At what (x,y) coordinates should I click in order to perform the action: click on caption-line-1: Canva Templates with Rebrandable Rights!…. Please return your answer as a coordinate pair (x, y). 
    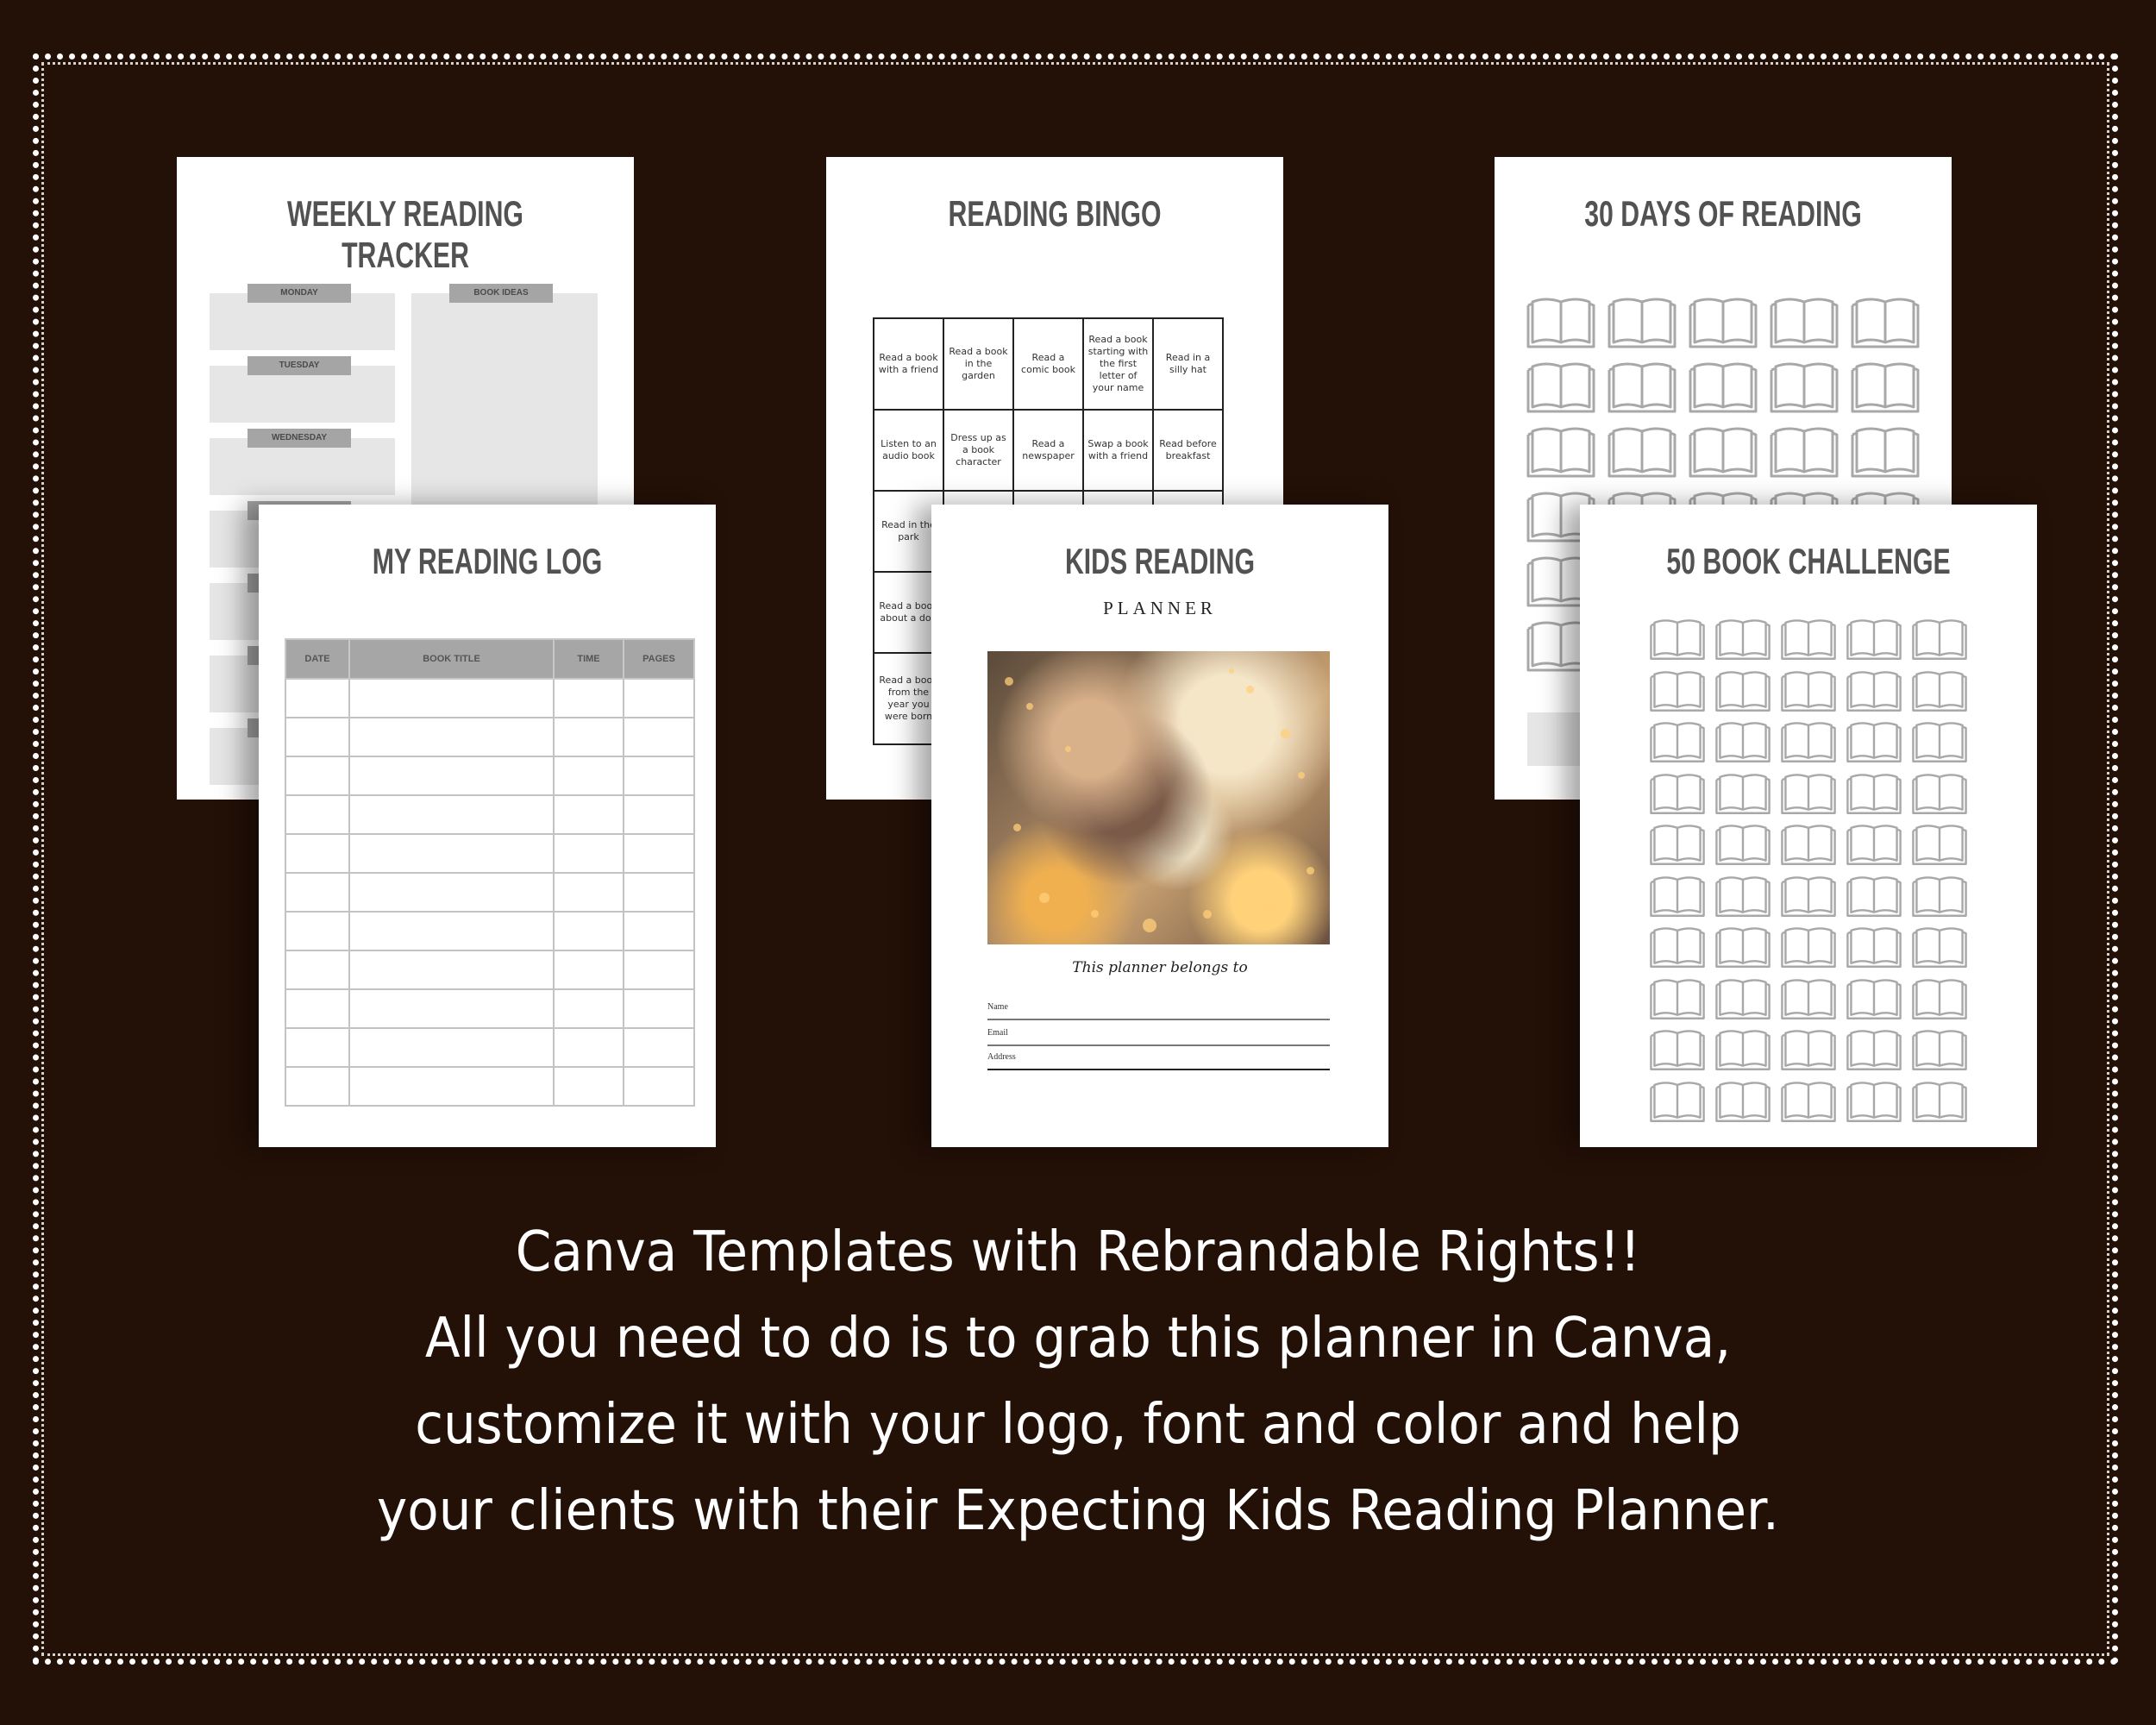
    Looking at the image, I should click on (1078, 1252).